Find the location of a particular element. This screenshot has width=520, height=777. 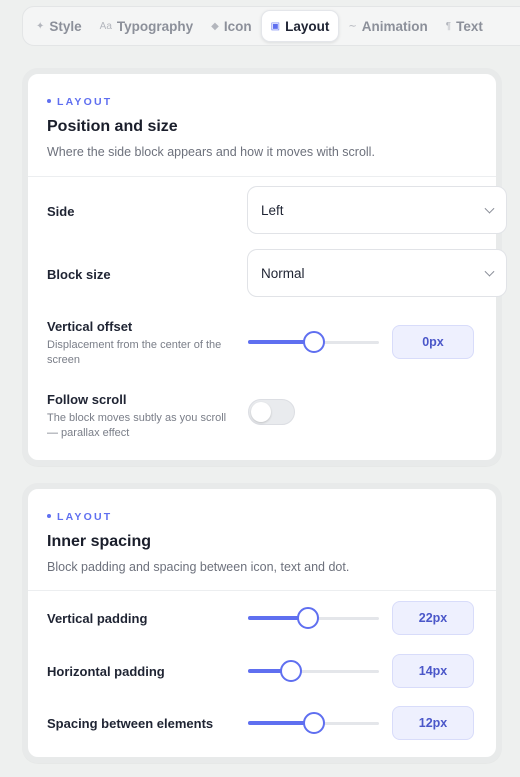

tab-label: Icon is located at coordinates (237, 26).